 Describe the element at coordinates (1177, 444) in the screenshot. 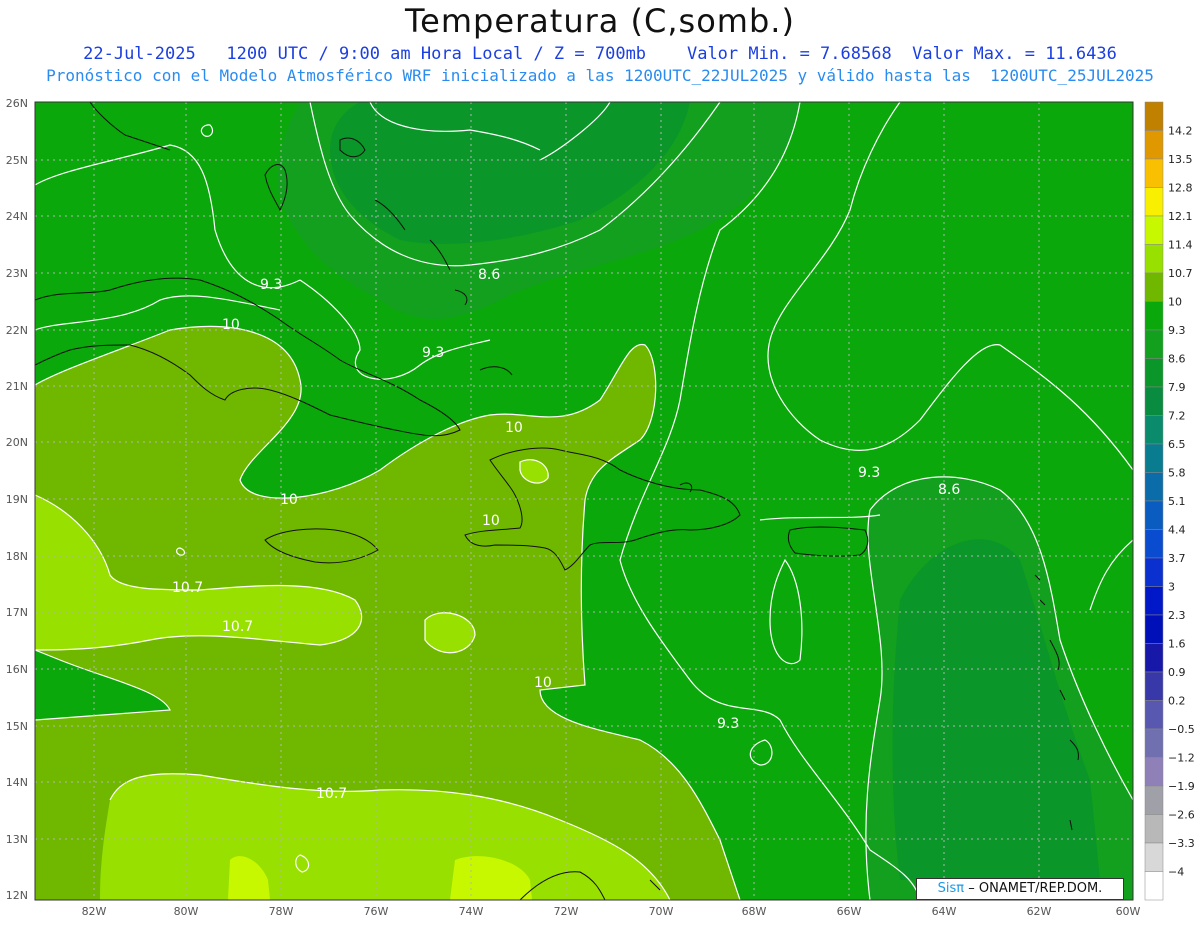

I see `colorbar-label: 6.5` at that location.